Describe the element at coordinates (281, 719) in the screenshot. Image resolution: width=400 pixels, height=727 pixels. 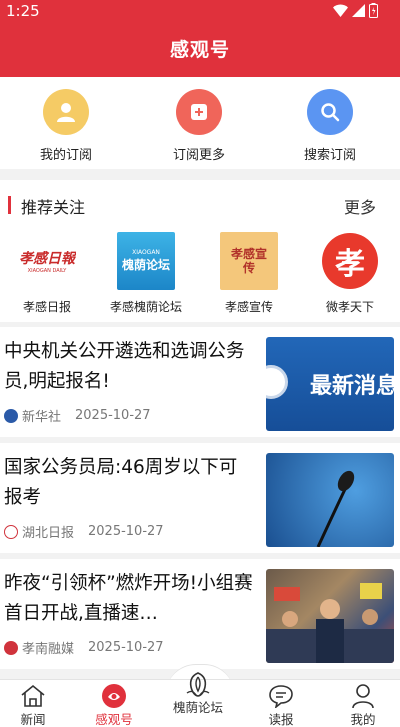
I see `tab-label: 读报` at that location.